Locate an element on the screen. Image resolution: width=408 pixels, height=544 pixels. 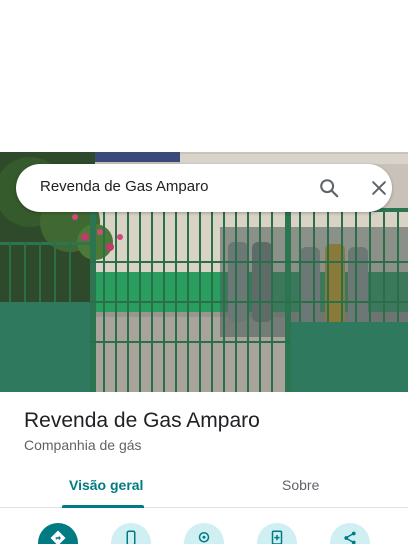
place-title: Revenda de Gas Amparo is located at coordinates (142, 420).